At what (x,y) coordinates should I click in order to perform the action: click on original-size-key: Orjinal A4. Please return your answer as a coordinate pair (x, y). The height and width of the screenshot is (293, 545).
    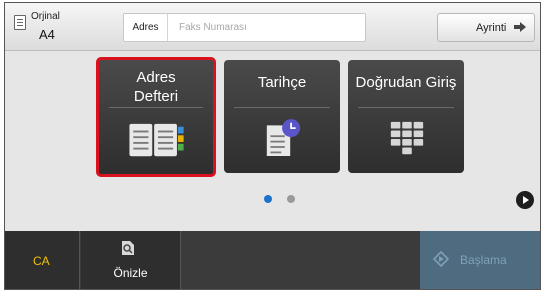
    Looking at the image, I should click on (44, 28).